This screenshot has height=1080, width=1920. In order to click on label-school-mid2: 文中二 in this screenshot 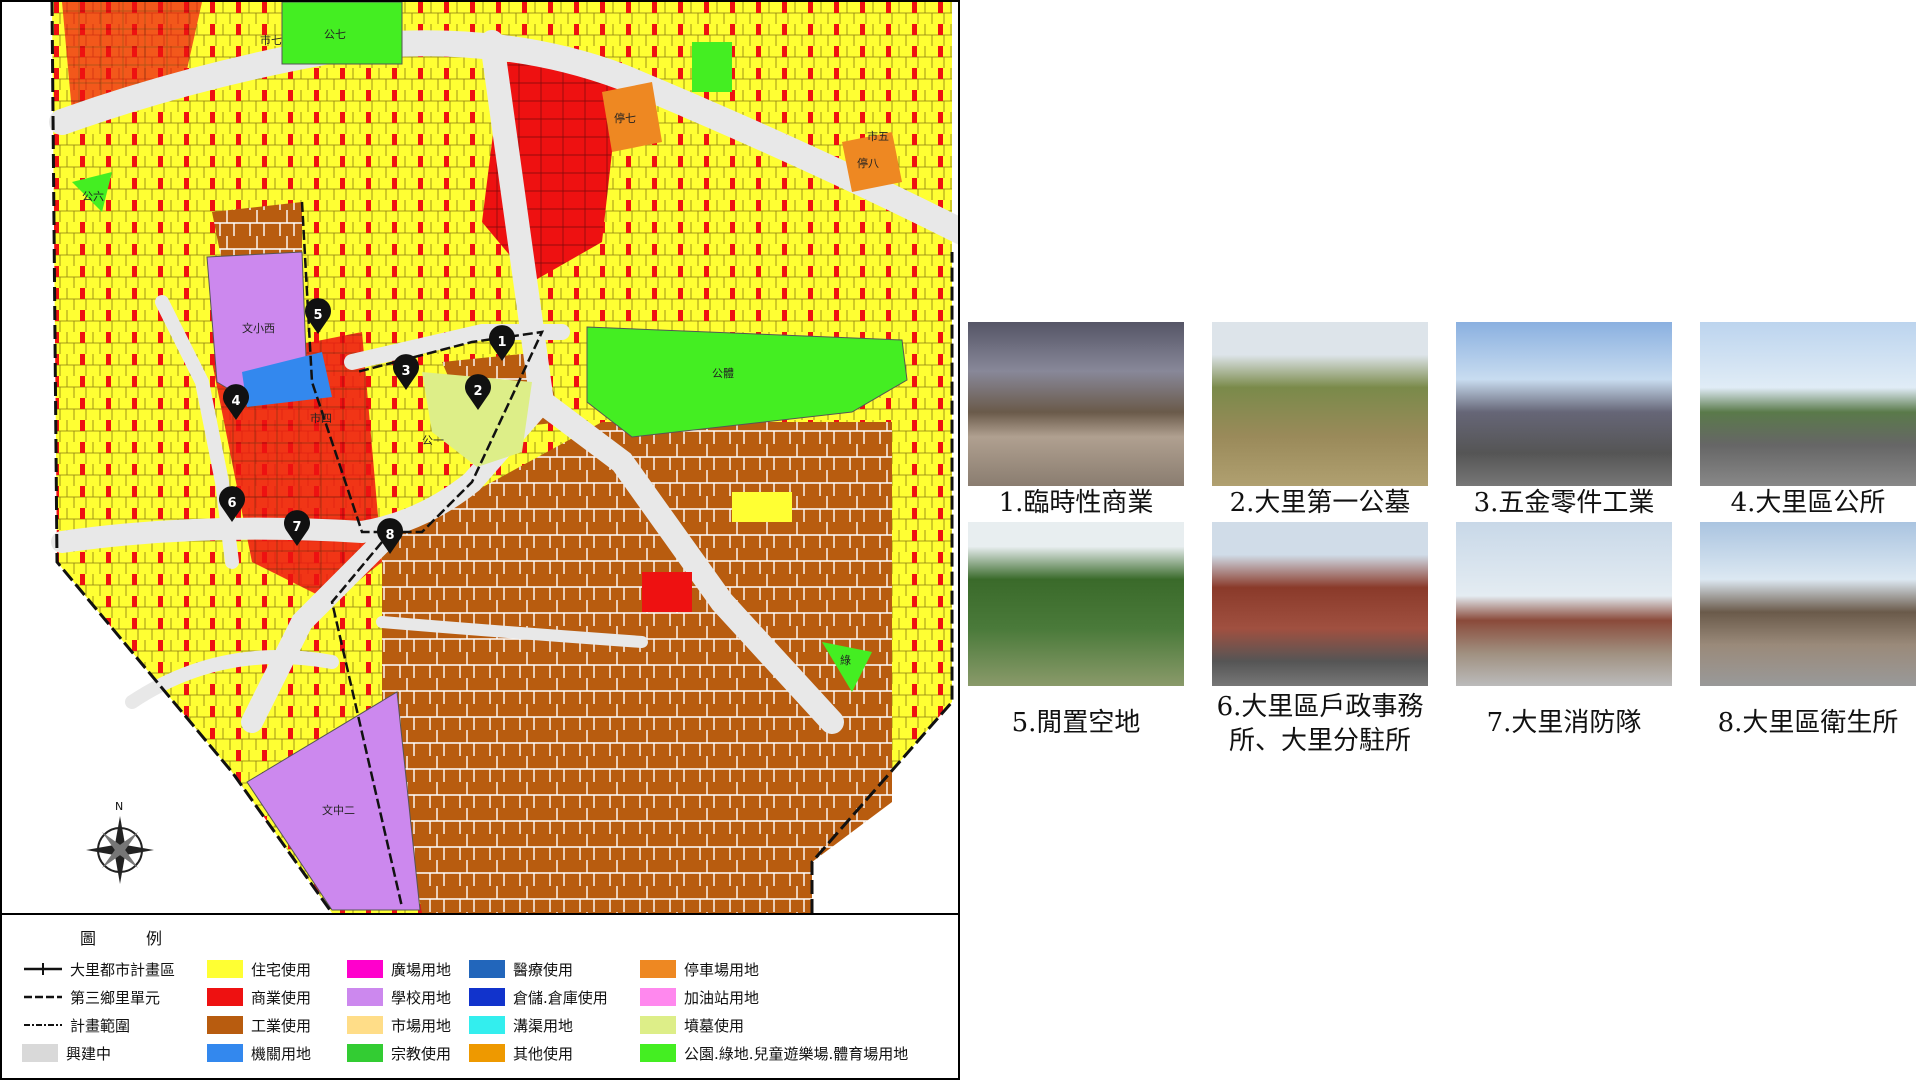, I will do `click(338, 810)`.